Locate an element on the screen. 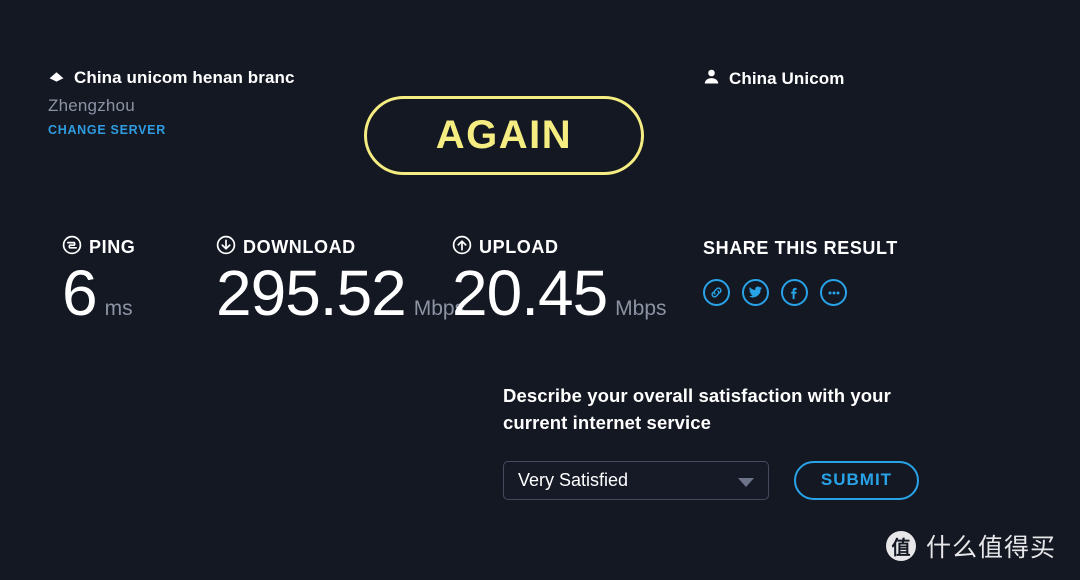 This screenshot has height=580, width=1080. satisfaction-selected-value: Very Satisfied is located at coordinates (573, 479).